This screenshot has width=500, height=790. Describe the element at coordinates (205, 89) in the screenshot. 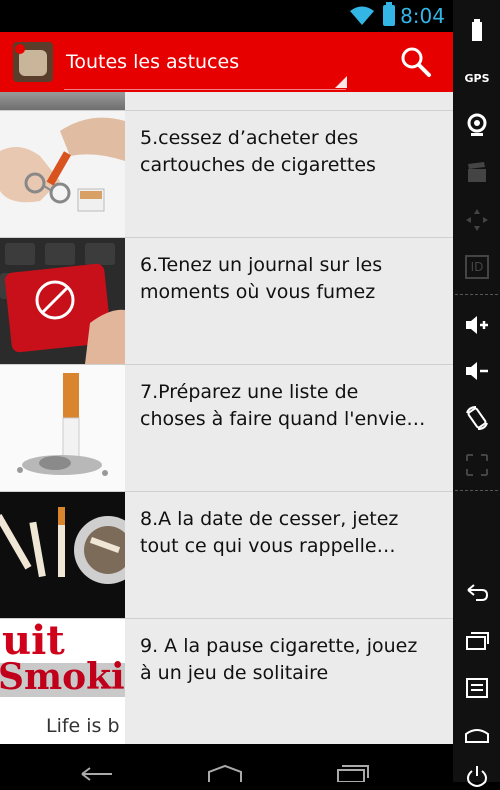

I see `spinner-underline` at that location.